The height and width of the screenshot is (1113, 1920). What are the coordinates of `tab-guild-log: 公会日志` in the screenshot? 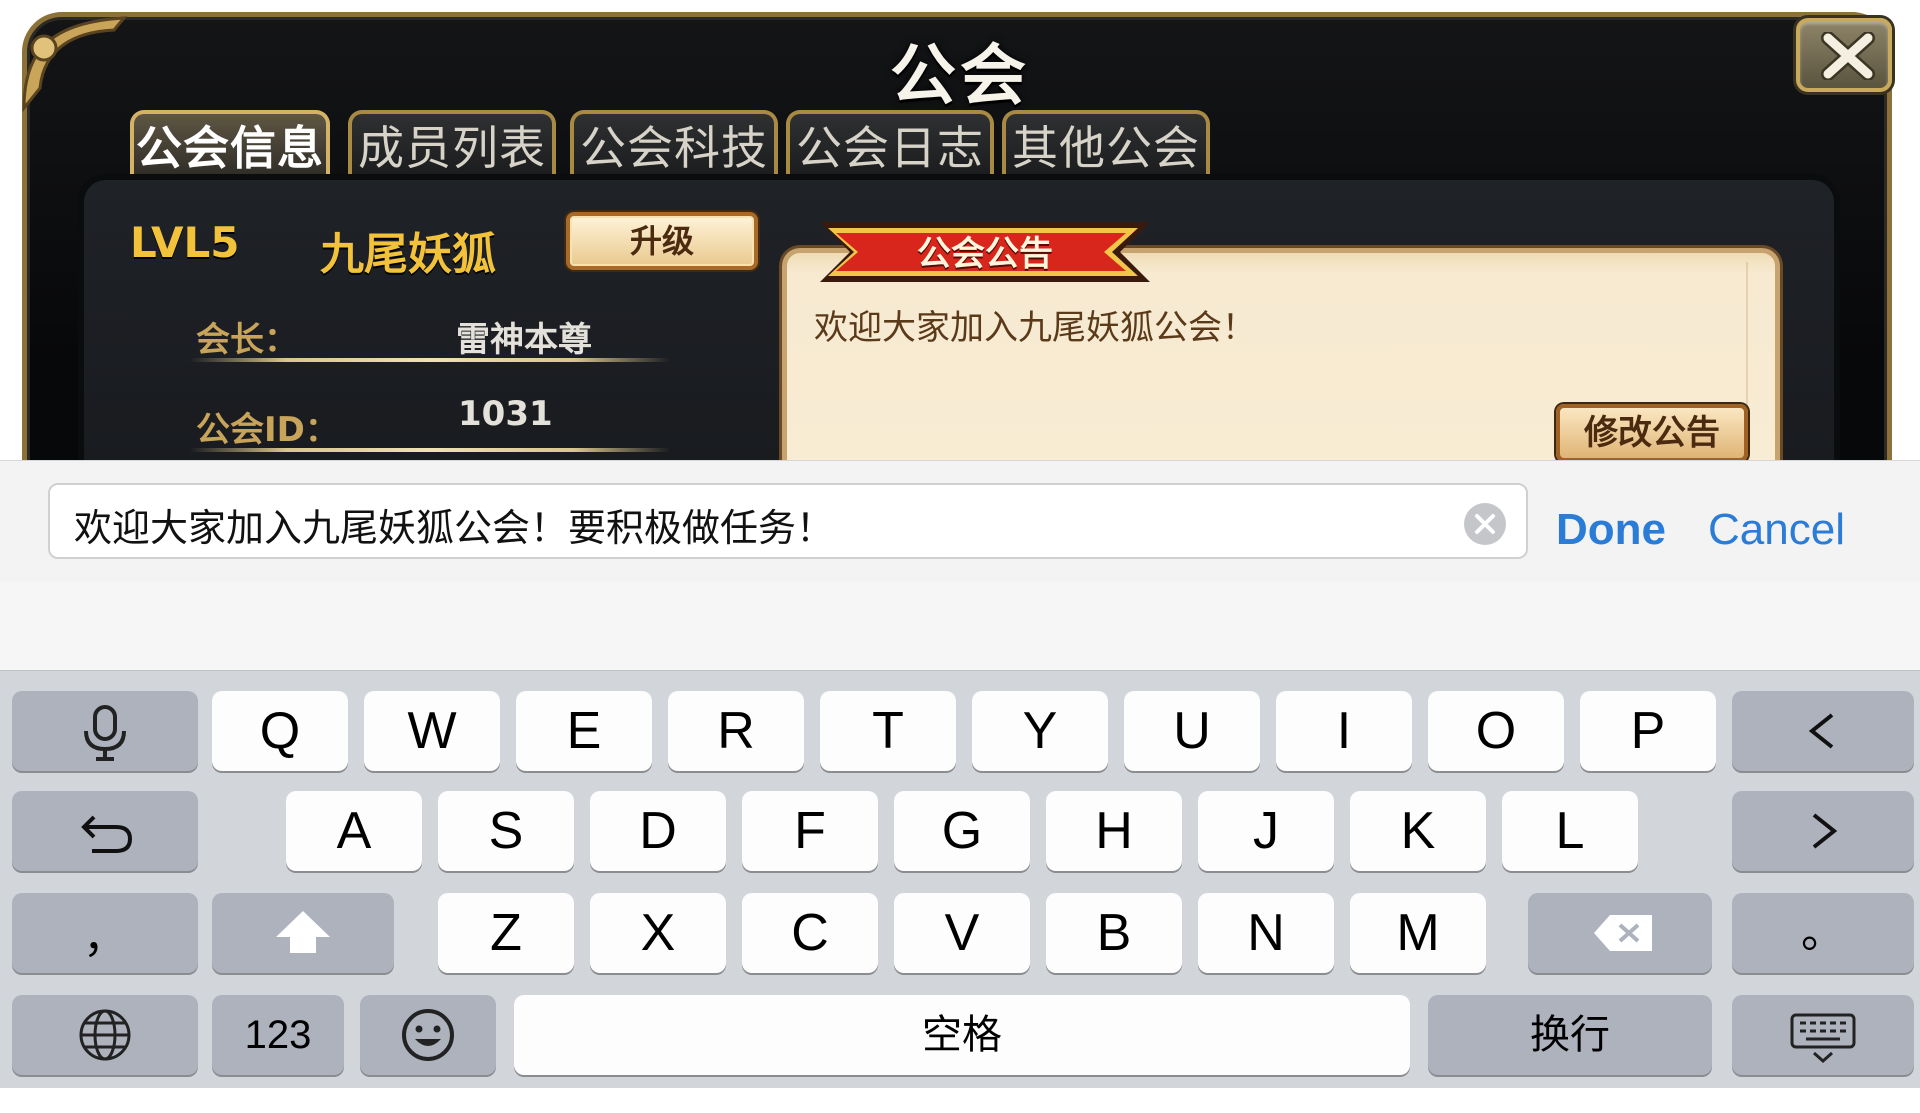 It's located at (890, 145).